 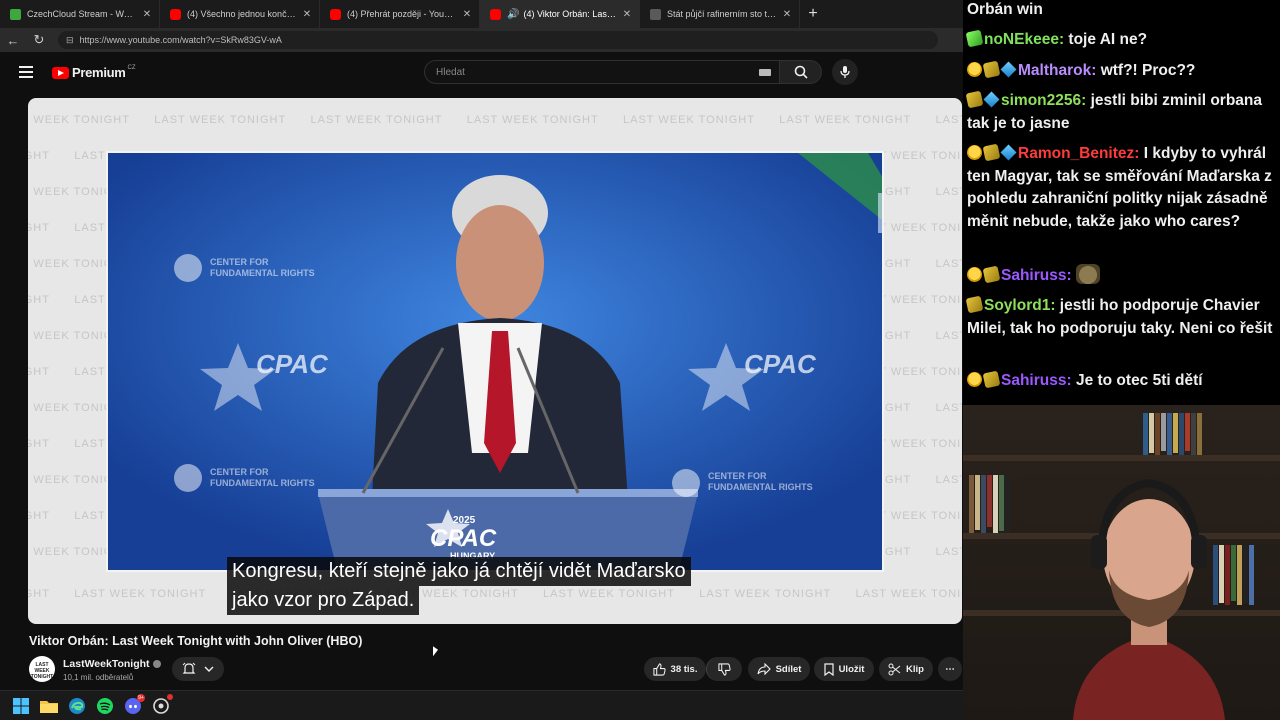 What do you see at coordinates (720, 14) in the screenshot?
I see `browser-tab: Stát půjčí rafinerním sto tisíc tun ✕` at bounding box center [720, 14].